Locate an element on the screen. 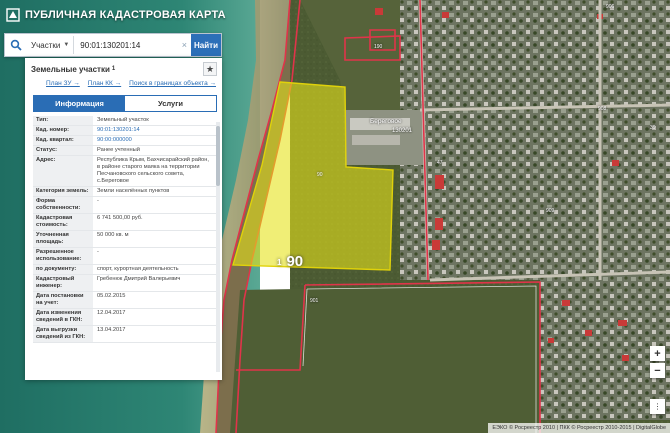 Image resolution: width=670 pixels, height=433 pixels. attribute-key: Дата постановки на учет: is located at coordinates (63, 300).